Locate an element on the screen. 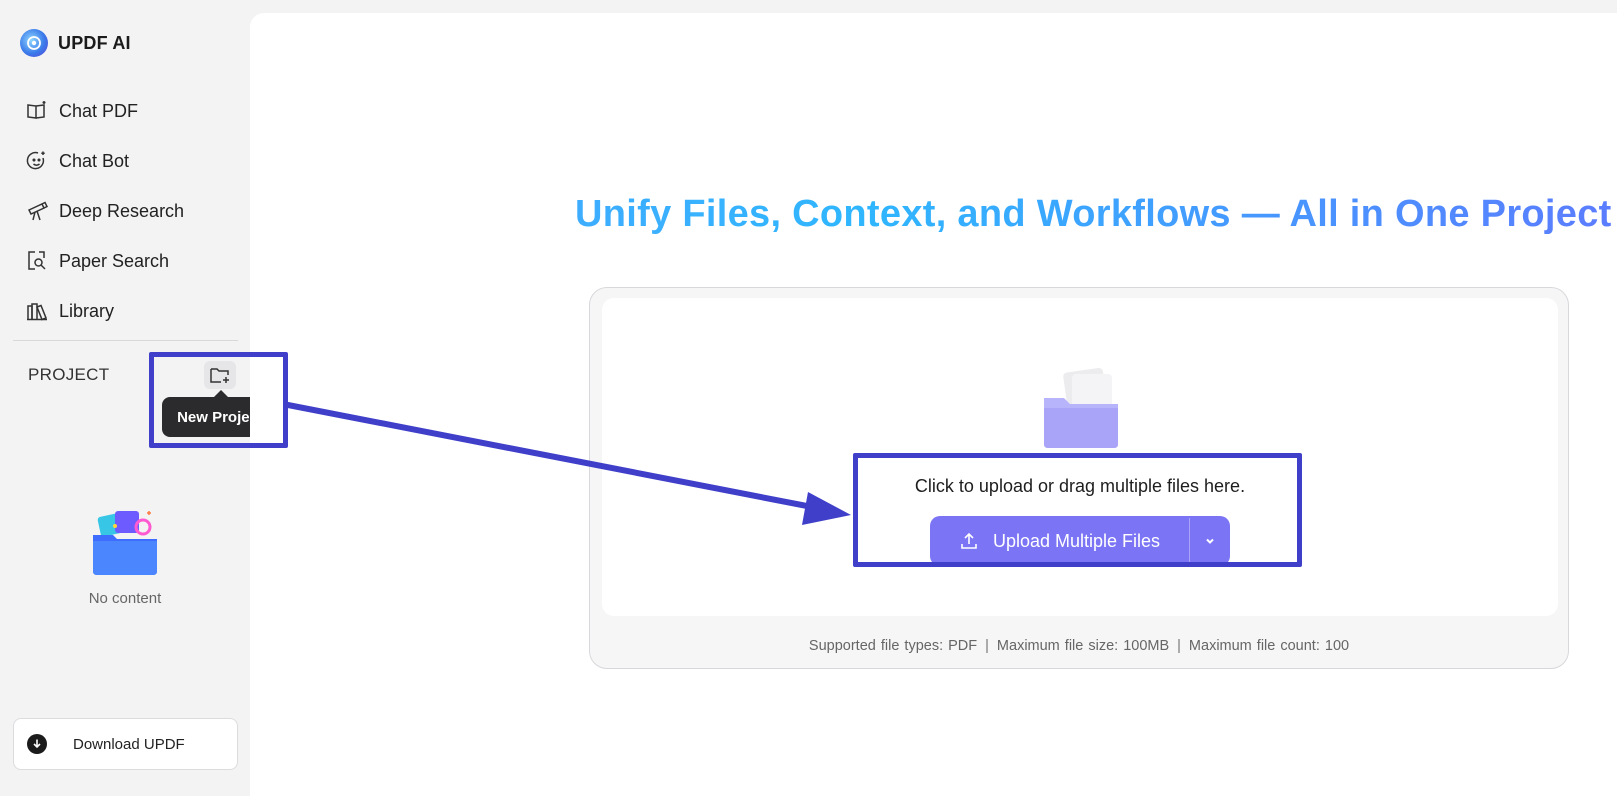 This screenshot has height=796, width=1617. folder-plus-icon is located at coordinates (219, 375).